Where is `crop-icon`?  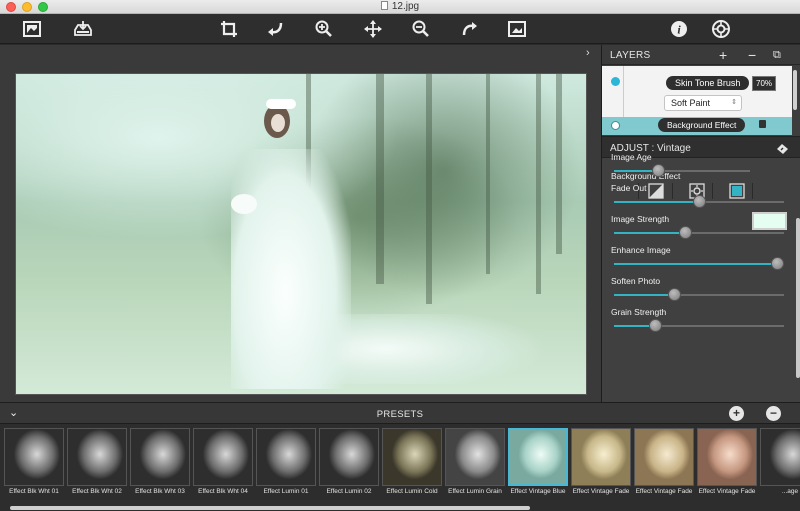
crop-icon is located at coordinates (229, 29).